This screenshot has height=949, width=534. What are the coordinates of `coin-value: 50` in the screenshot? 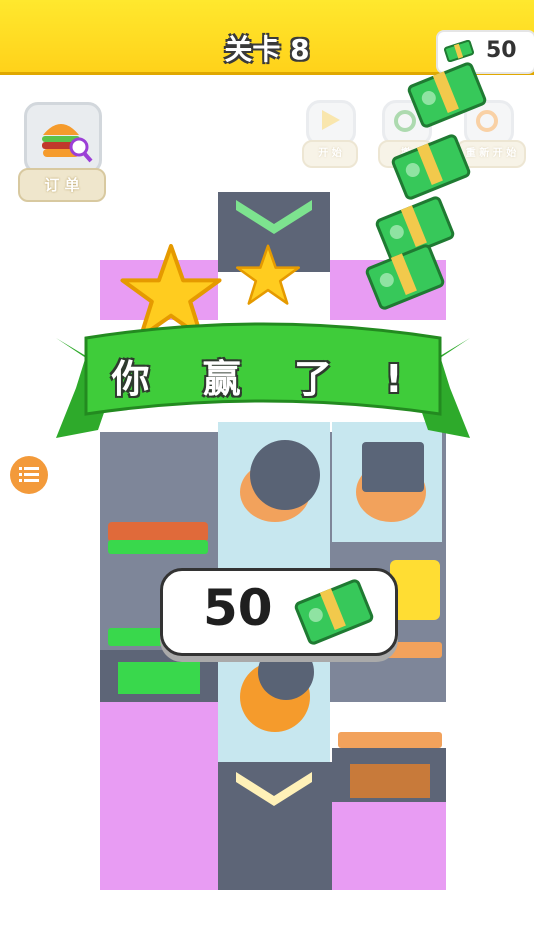 It's located at (501, 50).